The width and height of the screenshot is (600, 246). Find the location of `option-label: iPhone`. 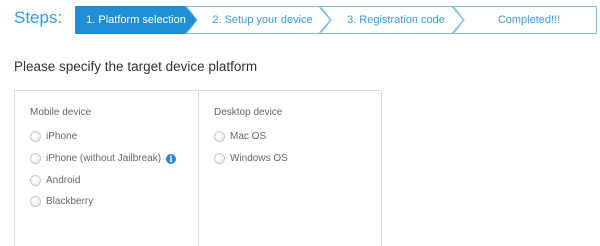

option-label: iPhone is located at coordinates (62, 136).